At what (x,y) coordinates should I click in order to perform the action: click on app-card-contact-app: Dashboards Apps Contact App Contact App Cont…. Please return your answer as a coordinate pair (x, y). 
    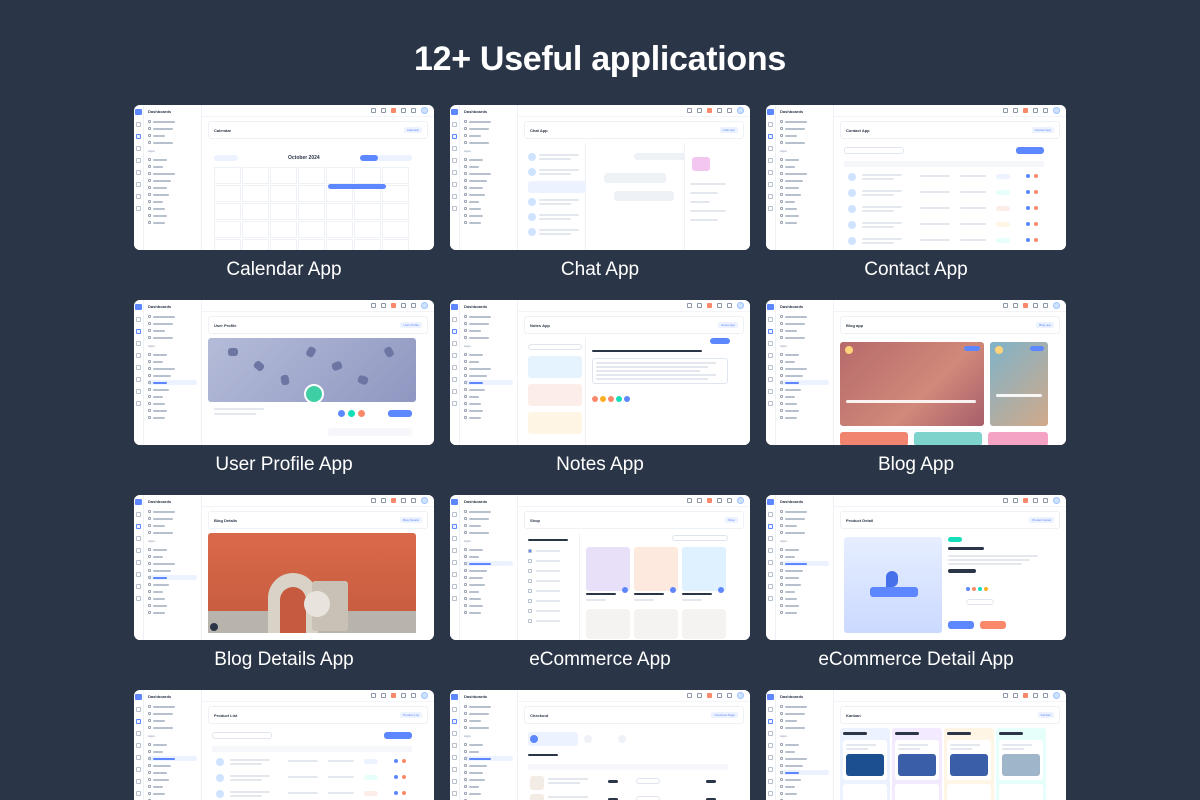
    Looking at the image, I should click on (916, 192).